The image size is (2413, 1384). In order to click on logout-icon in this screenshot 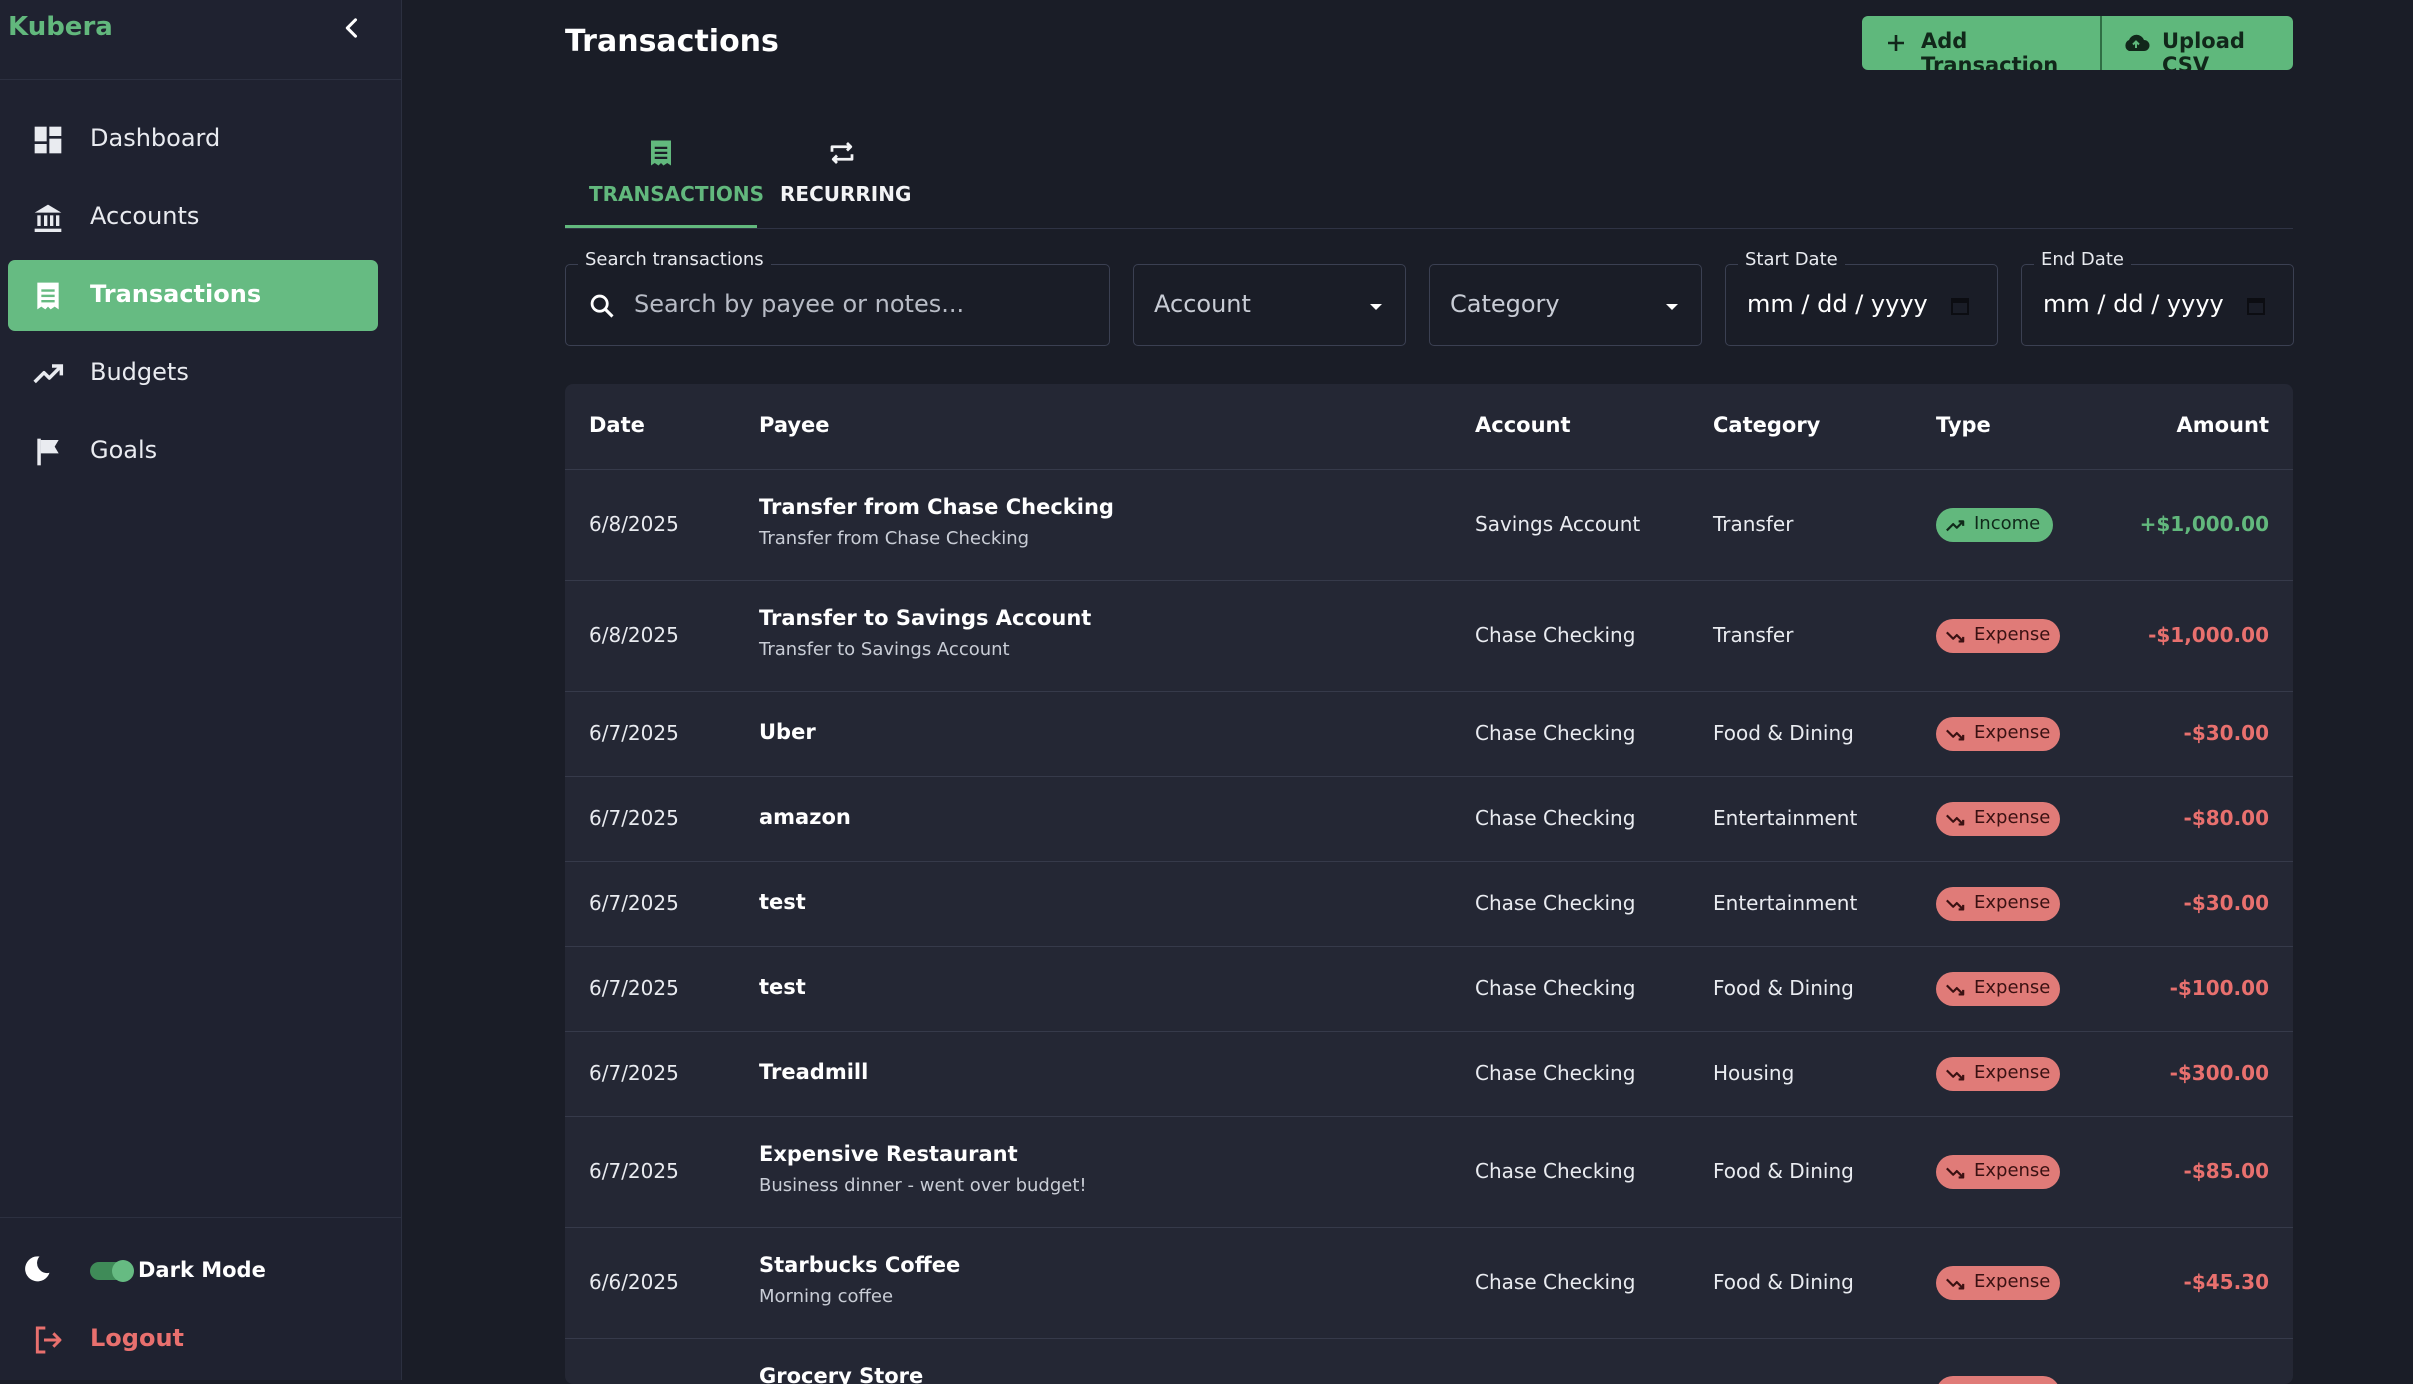, I will do `click(48, 1340)`.